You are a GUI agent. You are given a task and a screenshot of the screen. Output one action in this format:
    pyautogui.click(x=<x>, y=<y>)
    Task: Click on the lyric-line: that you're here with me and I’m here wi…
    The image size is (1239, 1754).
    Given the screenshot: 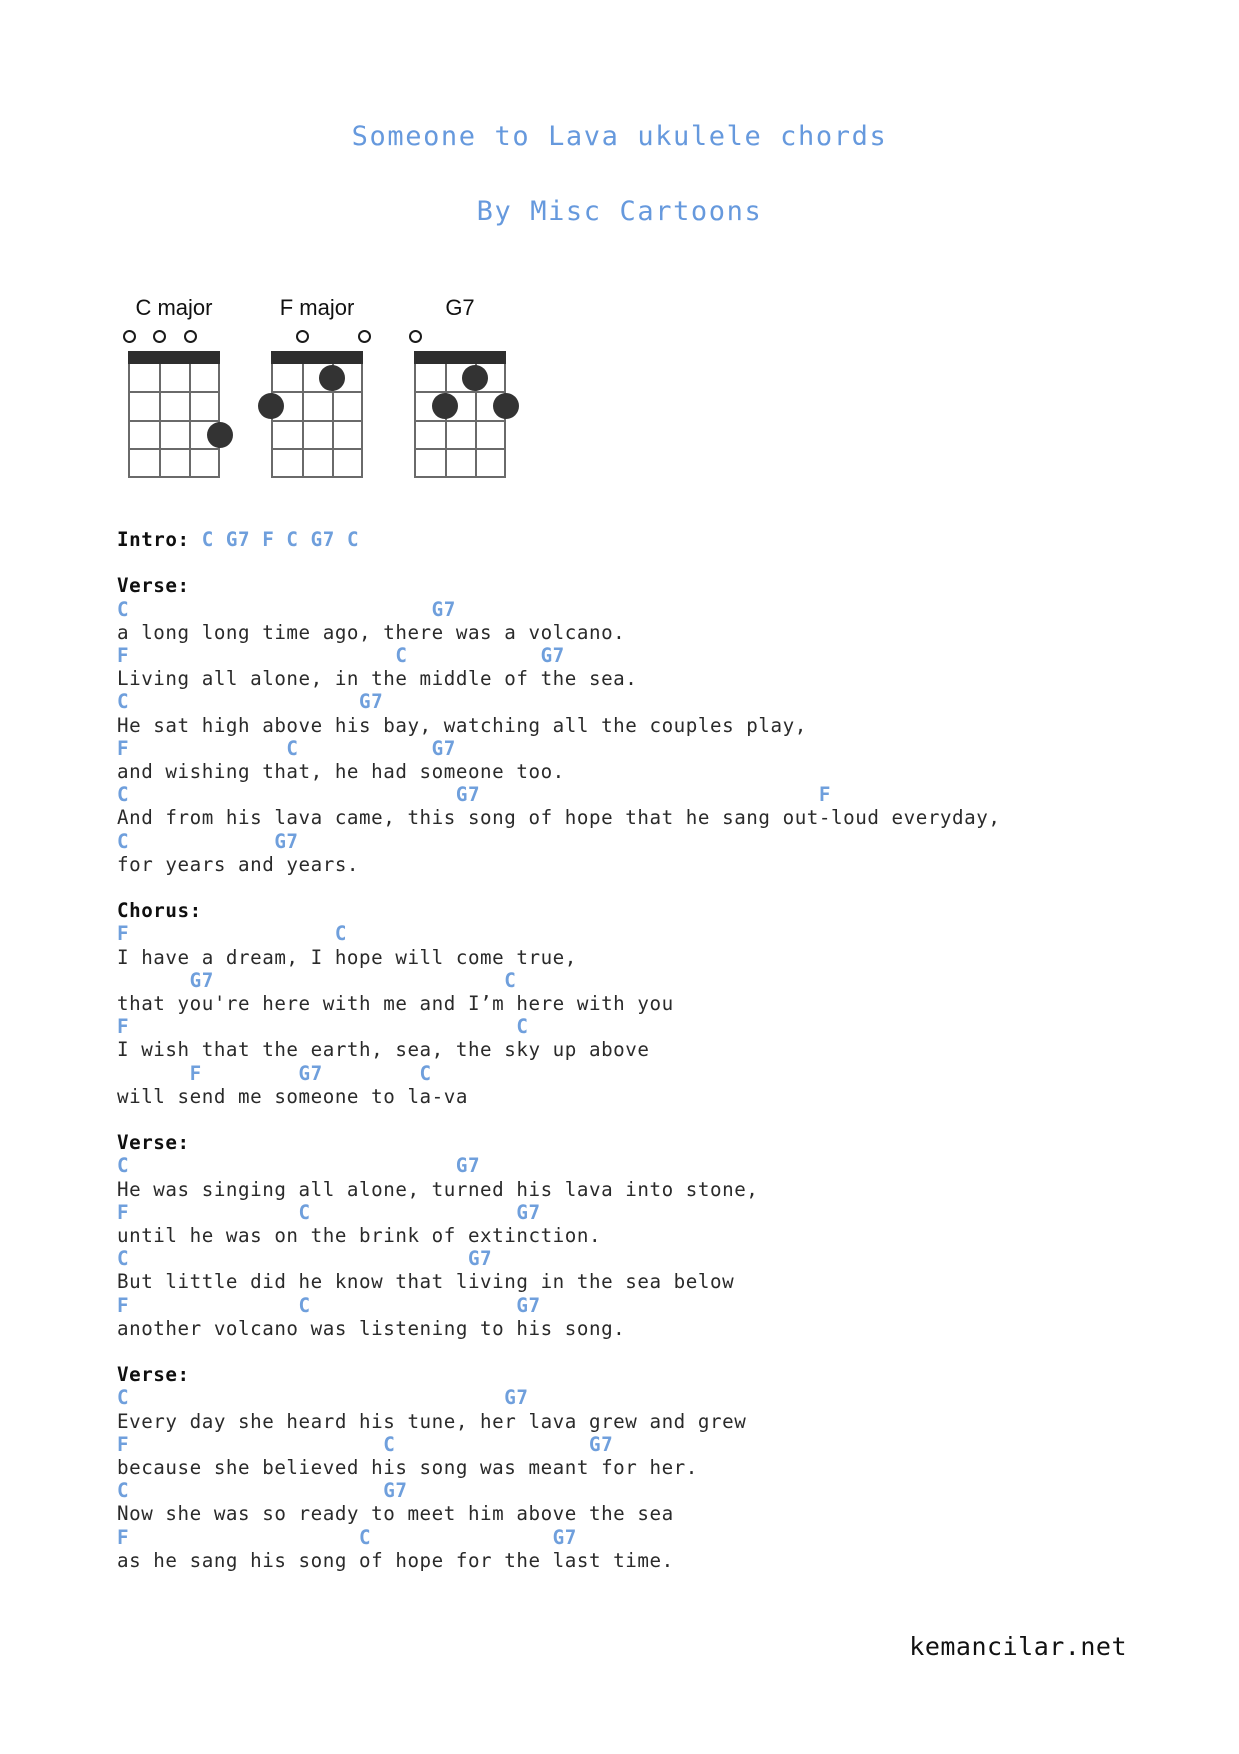 What is the action you would take?
    pyautogui.click(x=647, y=1003)
    